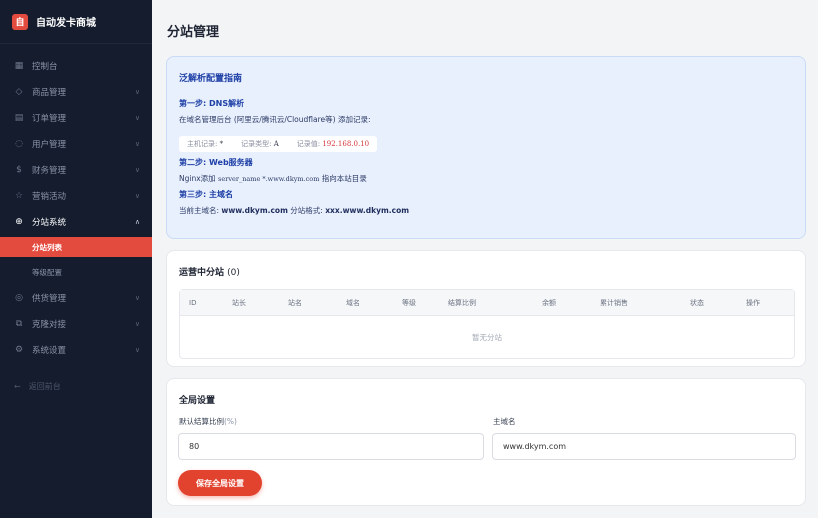 The width and height of the screenshot is (818, 518). What do you see at coordinates (44, 386) in the screenshot?
I see `back-label: 返回前台` at bounding box center [44, 386].